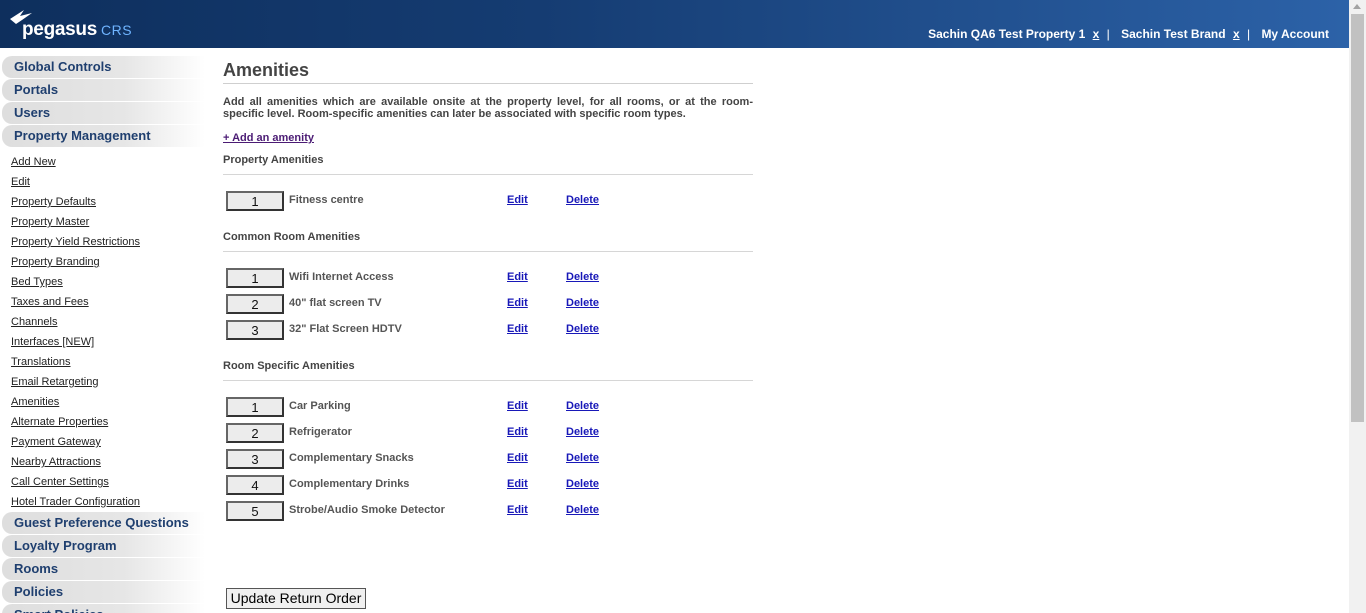  Describe the element at coordinates (103, 592) in the screenshot. I see `sidebar-section-policies: Policies` at that location.